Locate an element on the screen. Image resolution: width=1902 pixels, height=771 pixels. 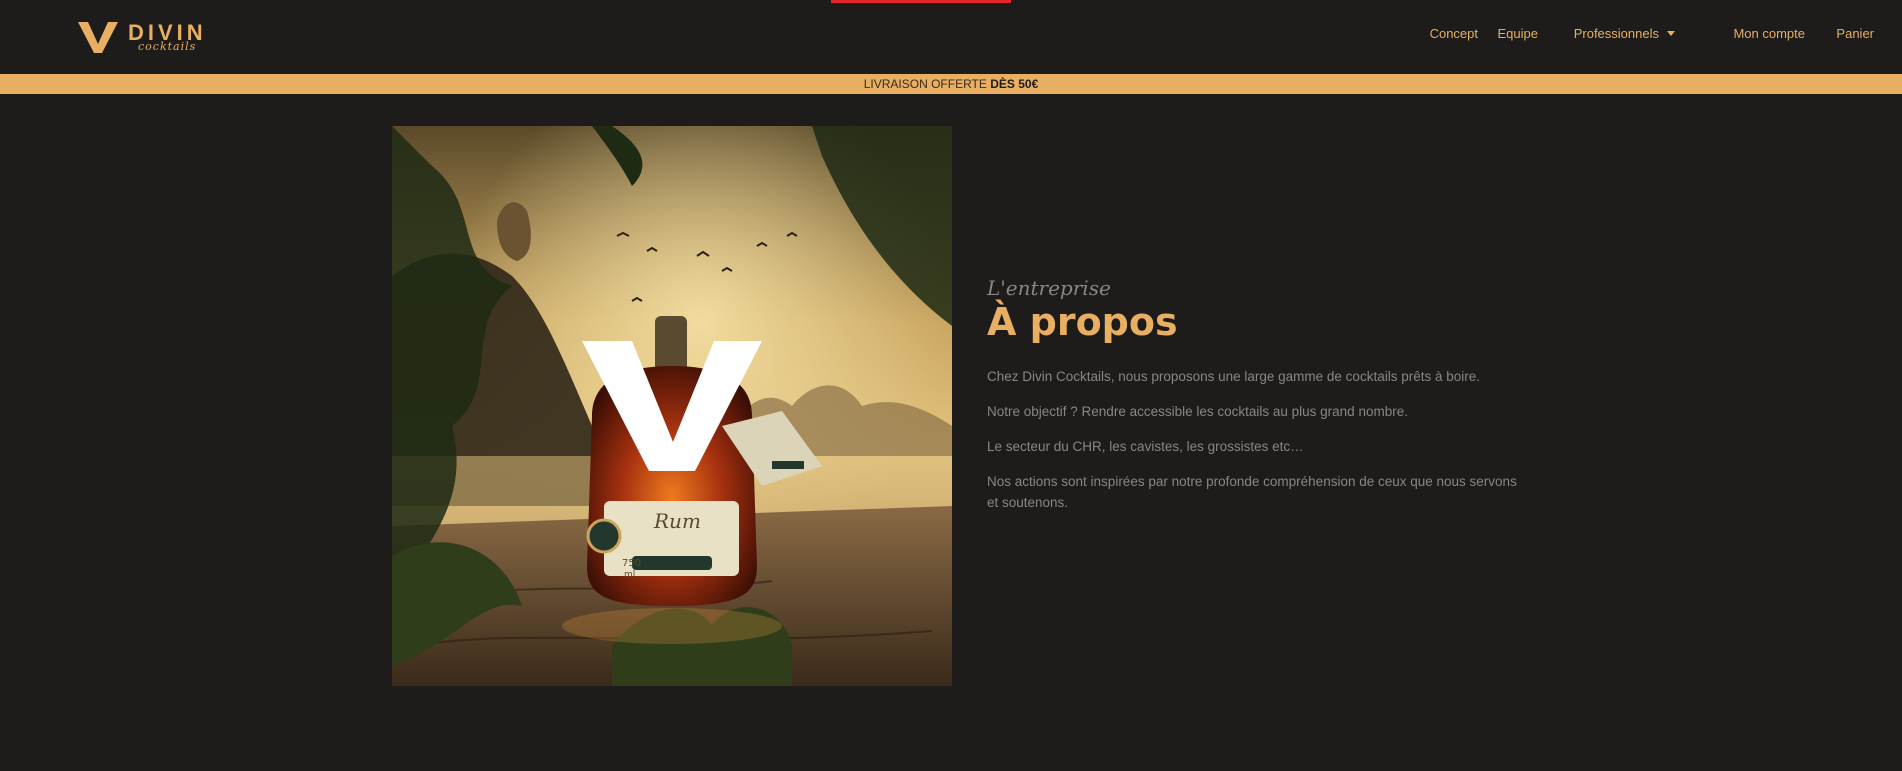
logo-v-icon is located at coordinates (98, 37).